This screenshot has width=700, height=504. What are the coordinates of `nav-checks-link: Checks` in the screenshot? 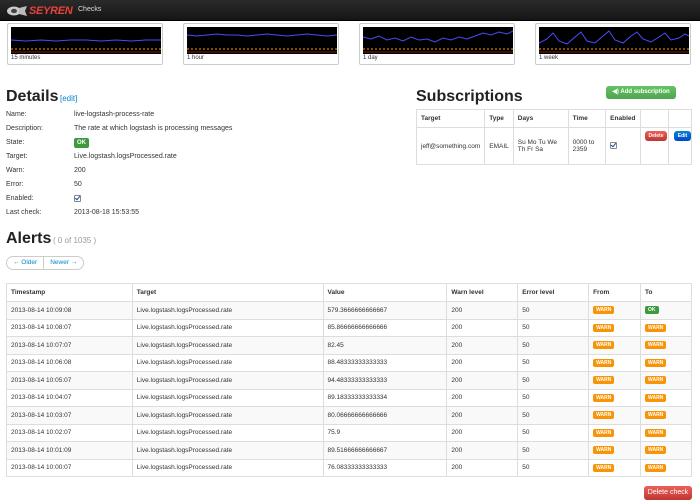 It's located at (89, 9).